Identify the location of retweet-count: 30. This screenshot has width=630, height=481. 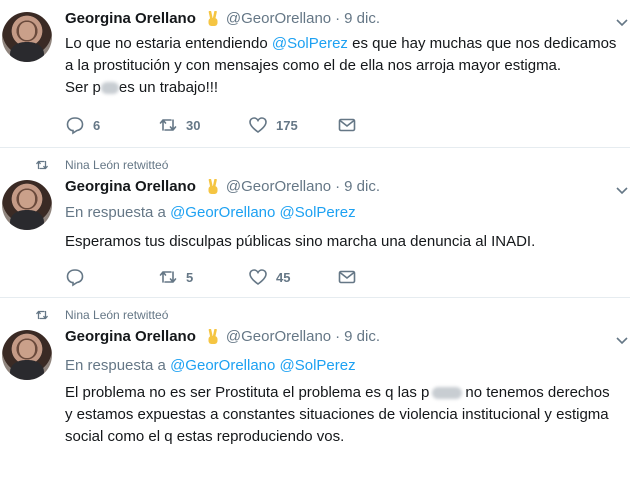
(193, 125).